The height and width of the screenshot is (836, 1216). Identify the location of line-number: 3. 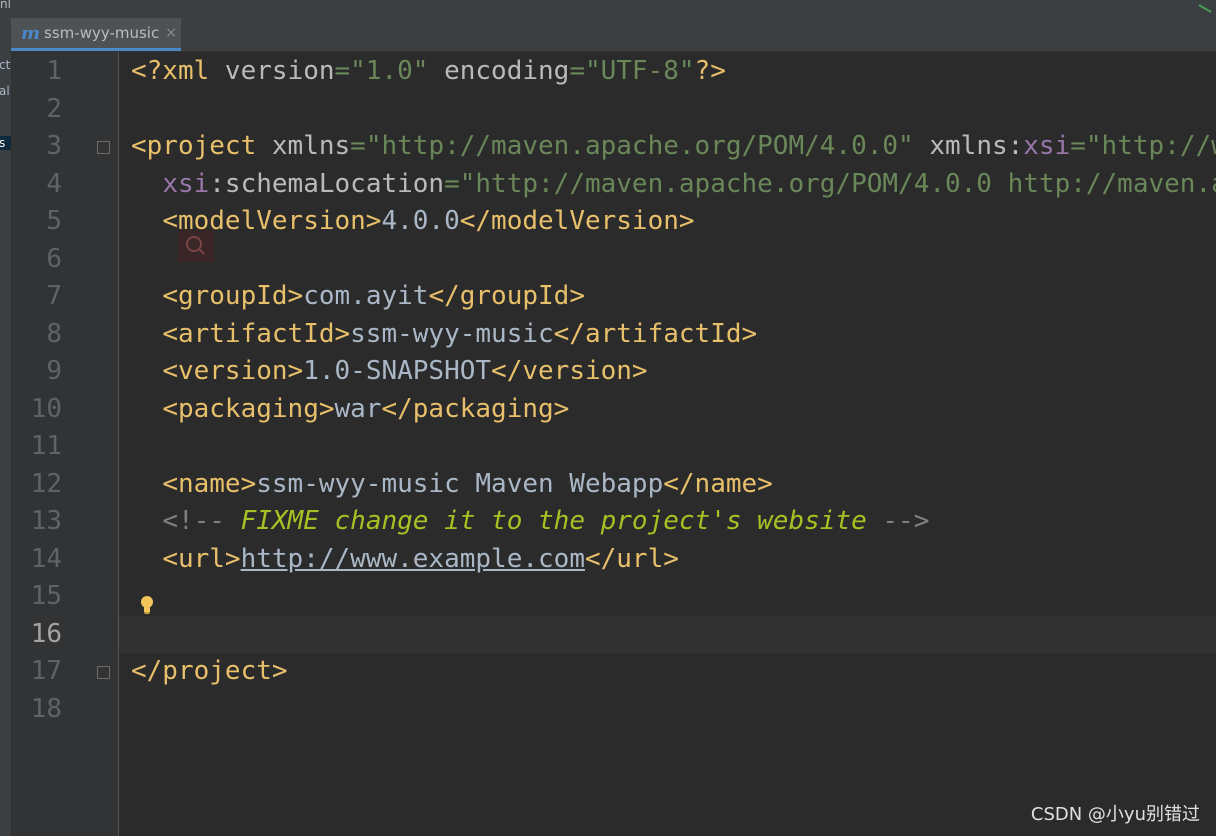
(54, 146).